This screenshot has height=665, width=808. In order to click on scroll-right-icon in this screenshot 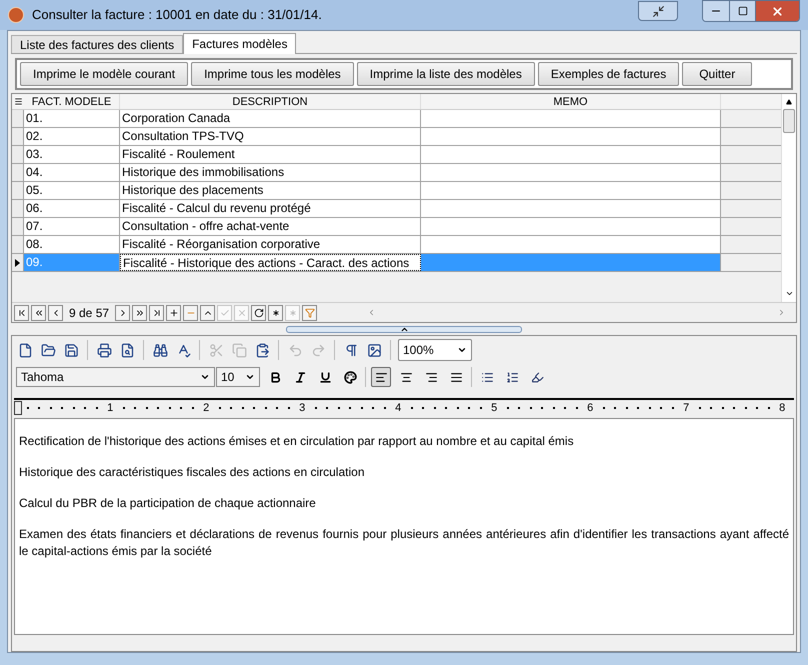, I will do `click(781, 312)`.